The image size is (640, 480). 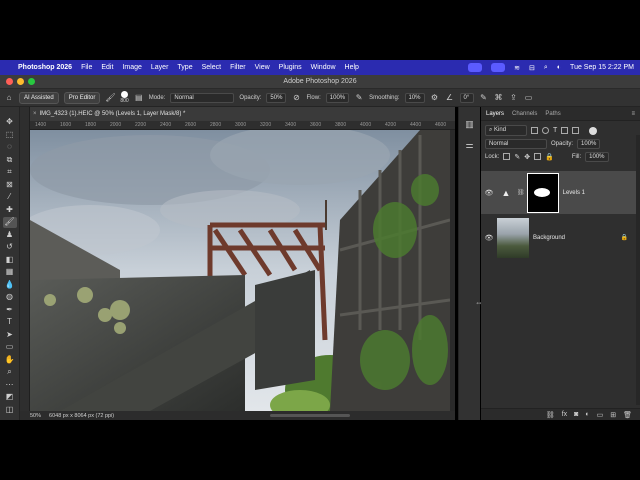 What do you see at coordinates (552, 114) in the screenshot?
I see `tab-paths: Paths` at bounding box center [552, 114].